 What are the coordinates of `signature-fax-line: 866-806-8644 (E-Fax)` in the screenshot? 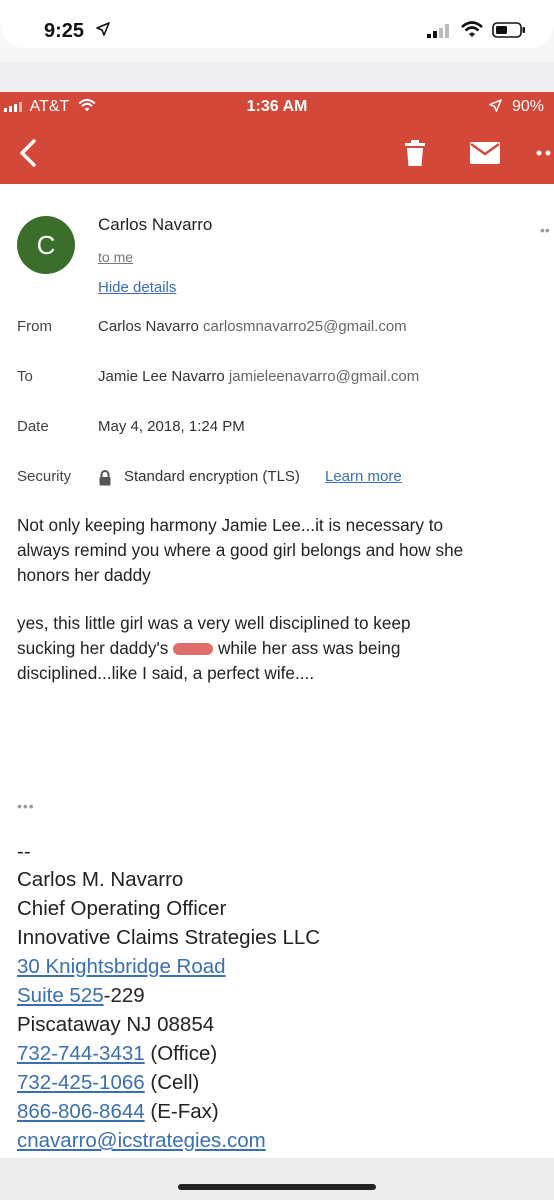 It's located at (118, 1112).